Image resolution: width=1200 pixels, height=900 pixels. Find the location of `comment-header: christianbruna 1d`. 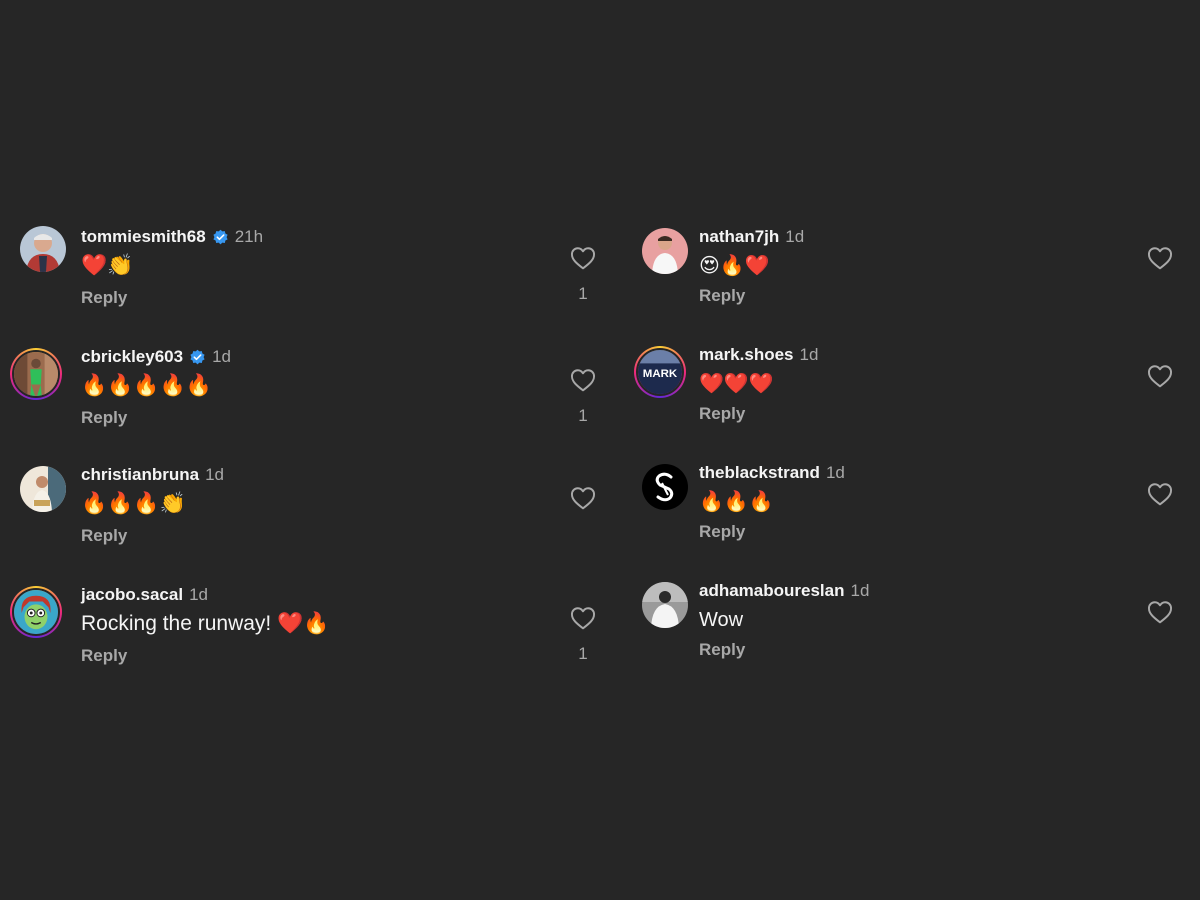

comment-header: christianbruna 1d is located at coordinates (152, 475).